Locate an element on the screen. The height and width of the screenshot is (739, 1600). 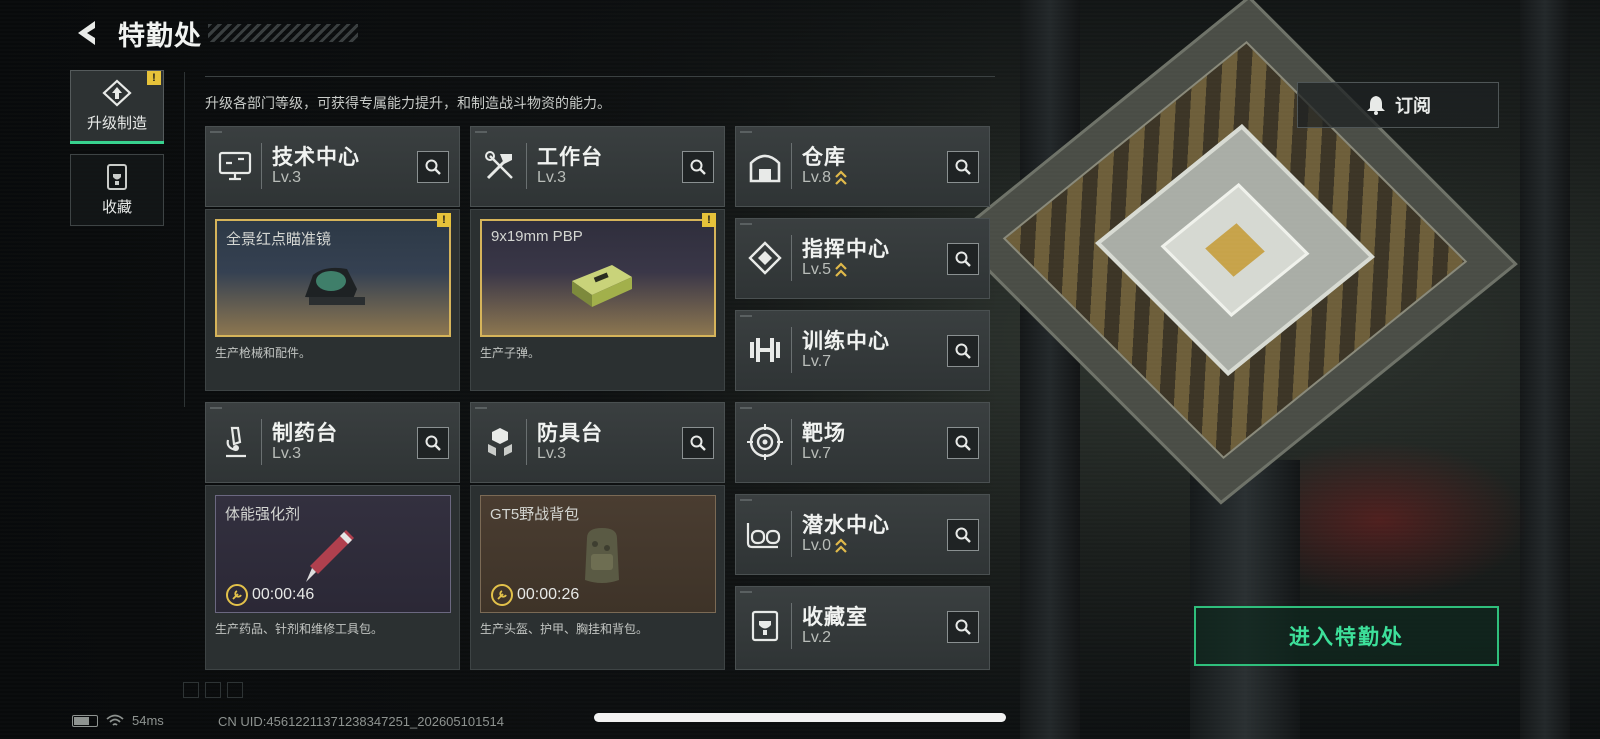
dept-card-training-center: 训练中心 Lv.7 is located at coordinates (862, 350).